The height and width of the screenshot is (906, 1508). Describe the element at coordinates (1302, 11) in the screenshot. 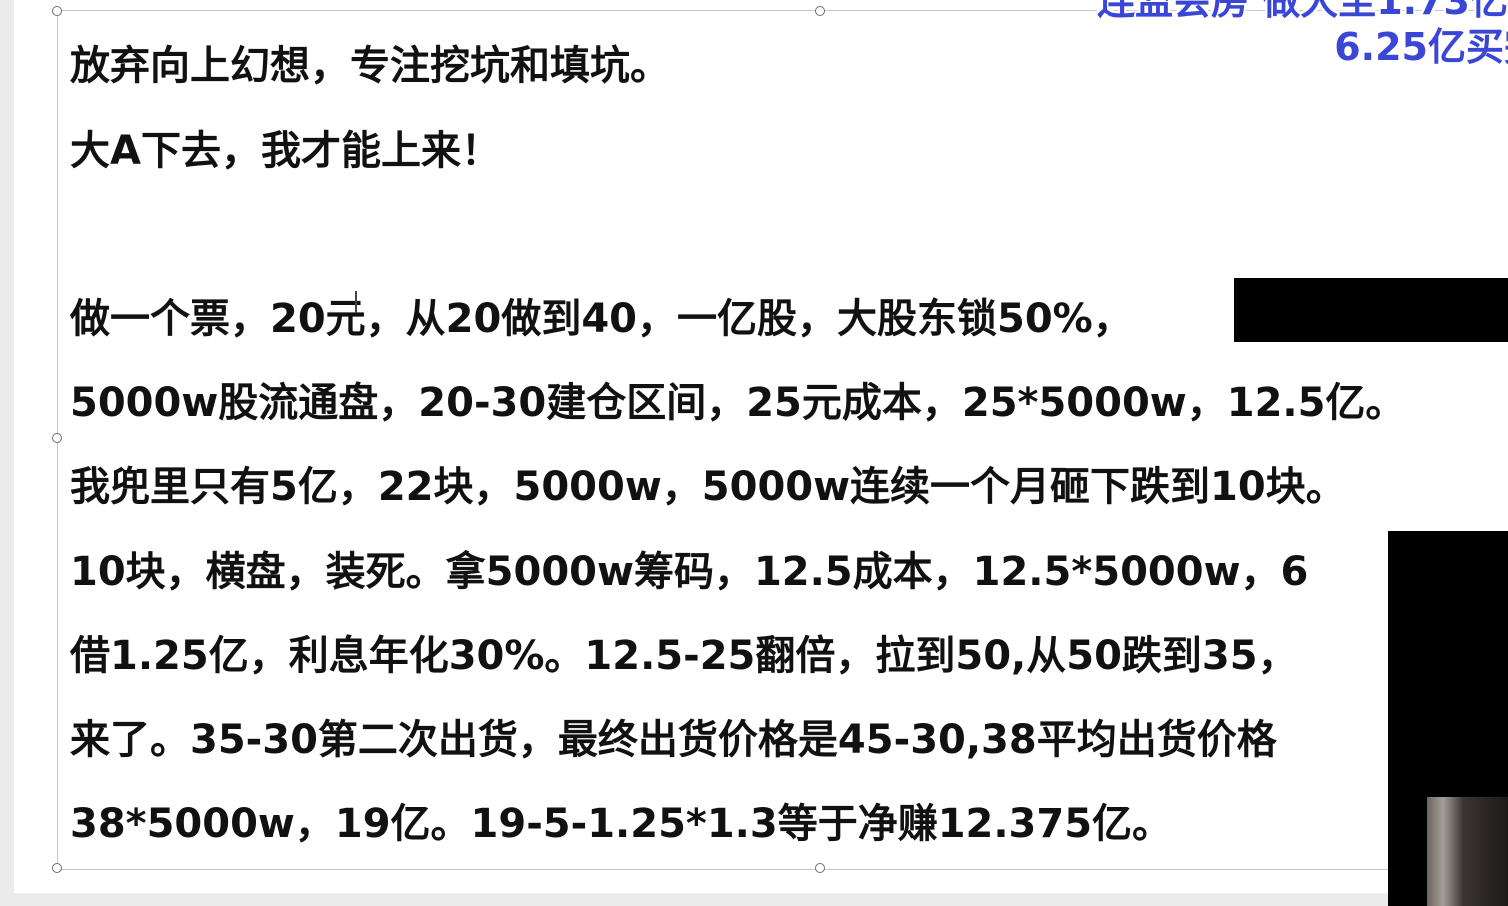

I see `overlay-caption-line-1: 连监会房 做大至1.73亿` at that location.